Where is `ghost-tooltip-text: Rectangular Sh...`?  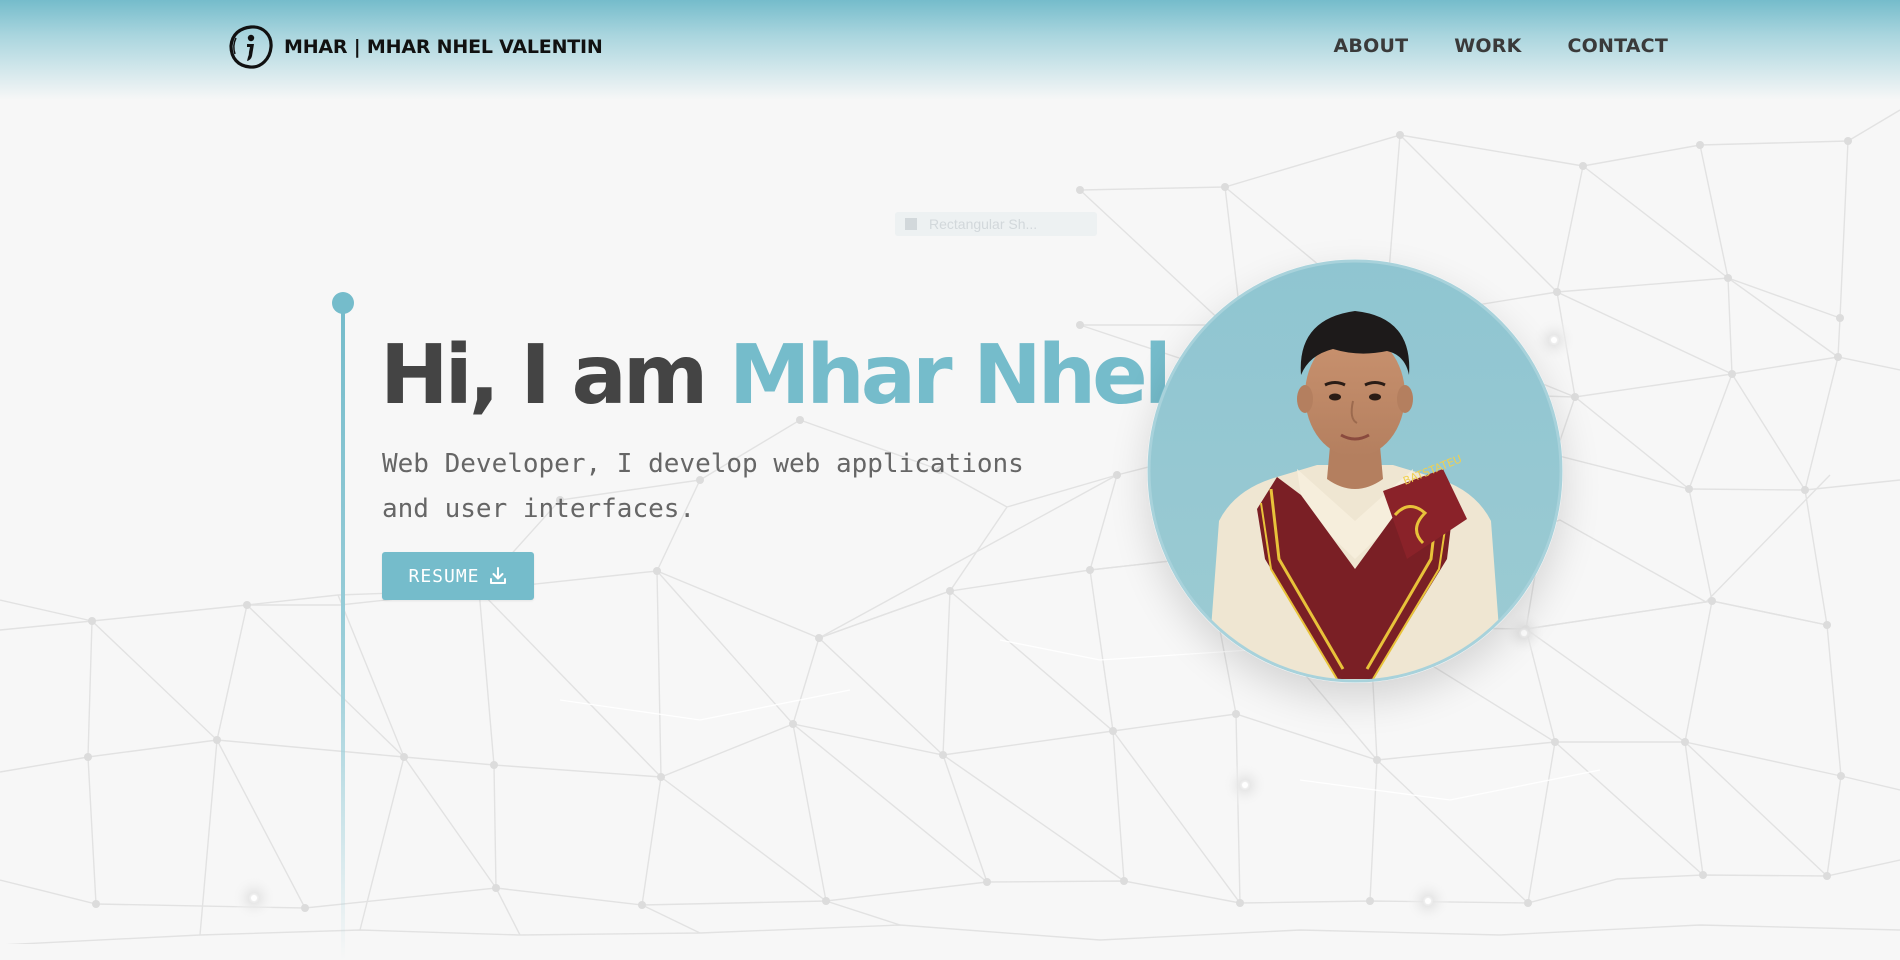
ghost-tooltip-text: Rectangular Sh... is located at coordinates (983, 224).